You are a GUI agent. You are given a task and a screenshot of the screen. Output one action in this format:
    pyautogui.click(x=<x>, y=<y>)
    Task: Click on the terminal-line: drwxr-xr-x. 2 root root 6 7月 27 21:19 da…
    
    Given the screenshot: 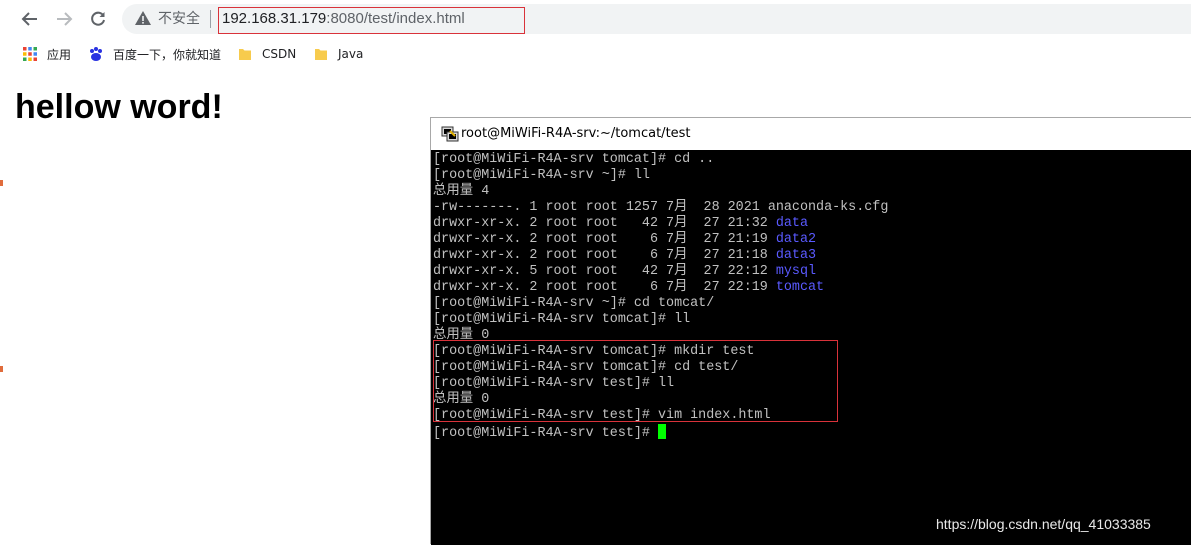 What is the action you would take?
    pyautogui.click(x=660, y=240)
    